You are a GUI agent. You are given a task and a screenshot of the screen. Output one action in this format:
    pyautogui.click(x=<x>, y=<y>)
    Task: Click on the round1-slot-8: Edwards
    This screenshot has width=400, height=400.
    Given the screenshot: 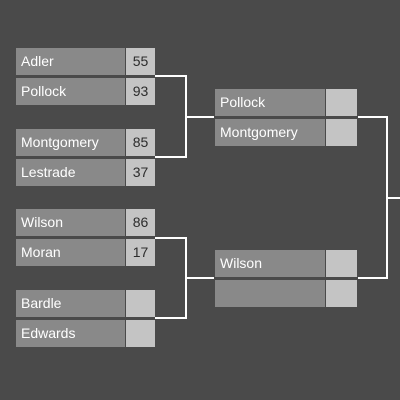 What is the action you would take?
    pyautogui.click(x=85, y=333)
    